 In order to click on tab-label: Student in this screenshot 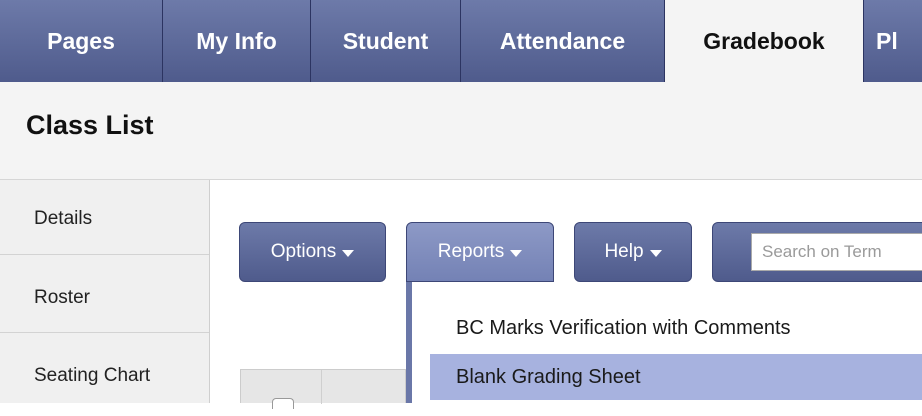, I will do `click(385, 40)`.